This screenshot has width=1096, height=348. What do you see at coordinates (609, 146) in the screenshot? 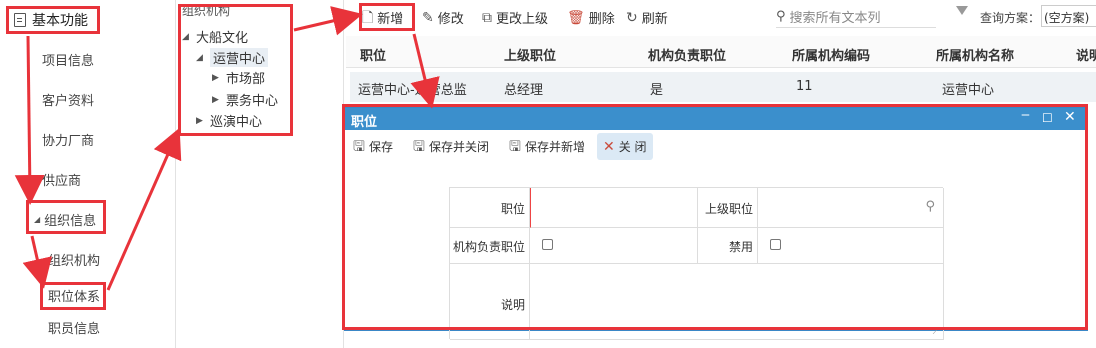
I see `close-x-icon: ✕` at bounding box center [609, 146].